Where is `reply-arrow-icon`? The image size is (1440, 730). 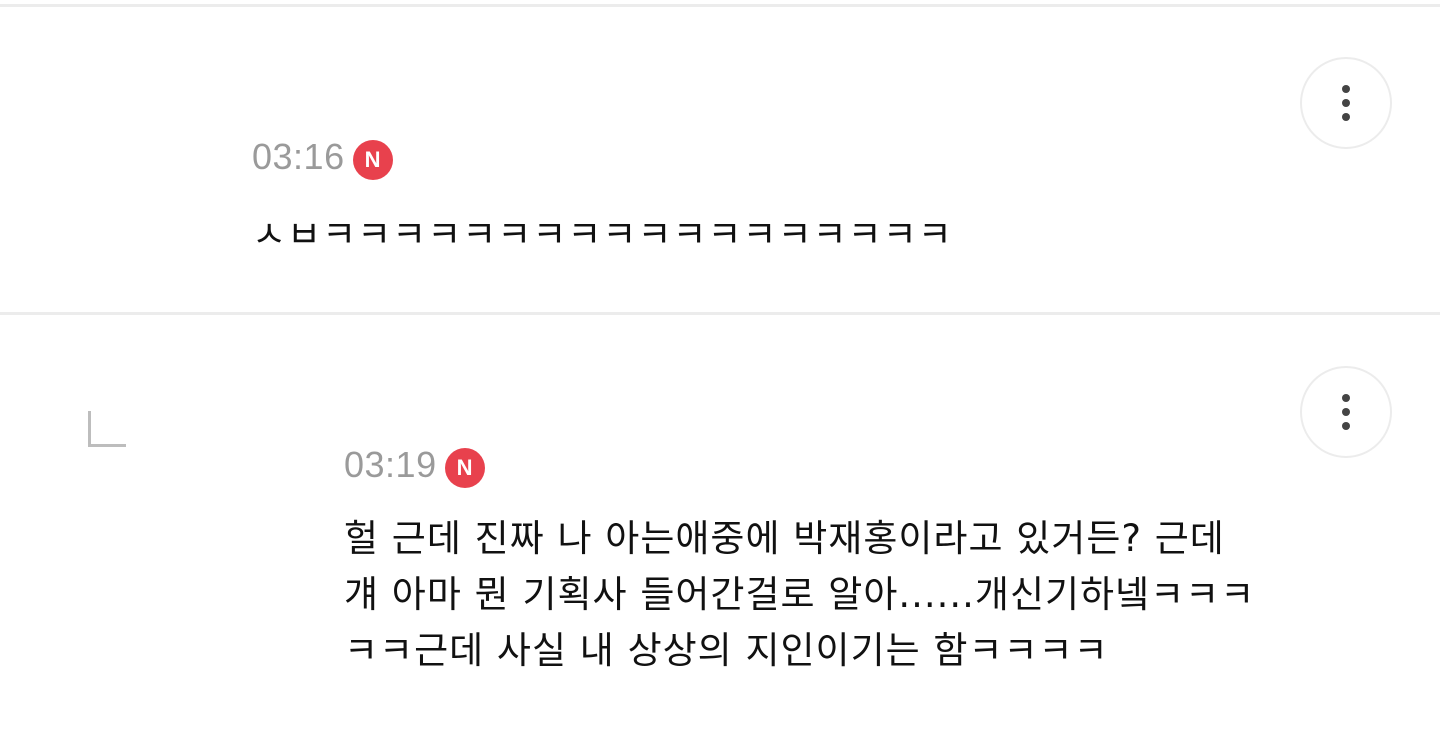
reply-arrow-icon is located at coordinates (107, 429).